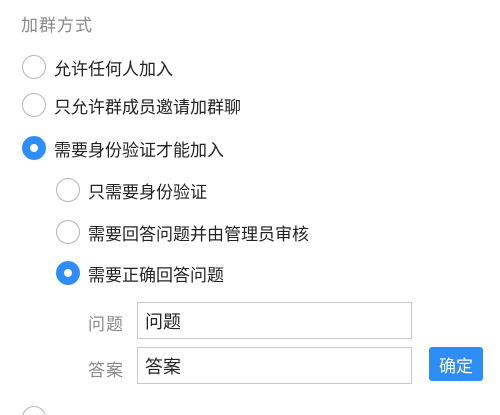 This screenshot has height=415, width=500. What do you see at coordinates (456, 364) in the screenshot?
I see `confirm-button: 确定` at bounding box center [456, 364].